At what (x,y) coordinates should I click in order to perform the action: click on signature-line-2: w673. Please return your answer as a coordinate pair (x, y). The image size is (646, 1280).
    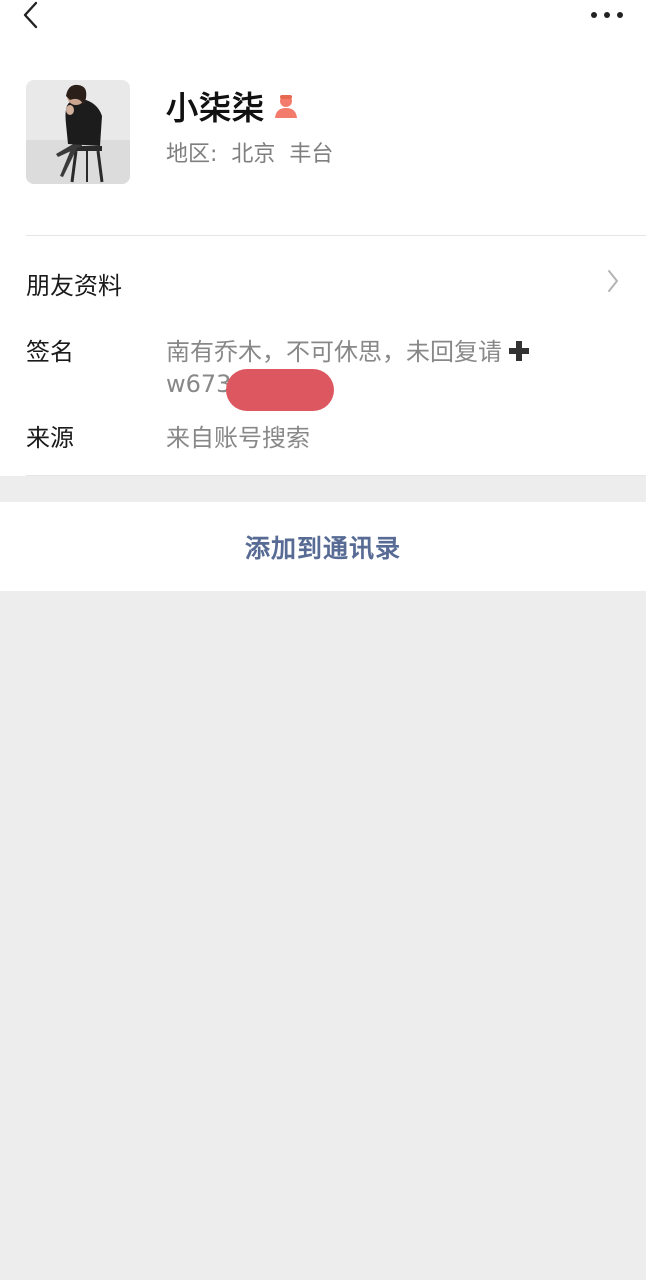
    Looking at the image, I should click on (199, 384).